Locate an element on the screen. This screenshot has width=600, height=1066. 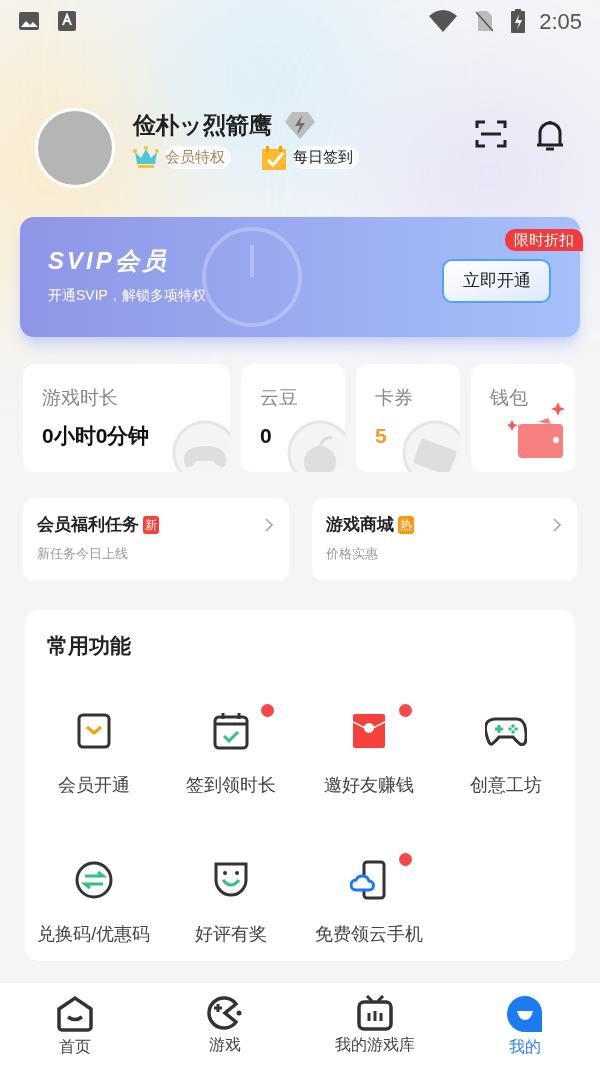
lightning-icon is located at coordinates (300, 125).